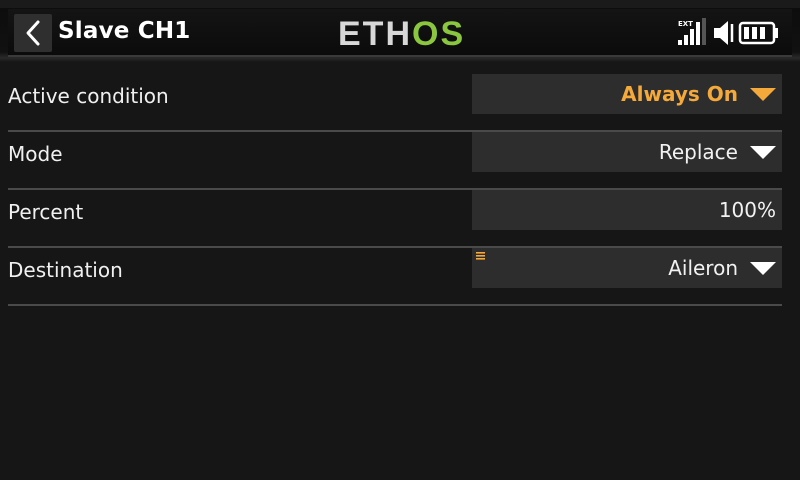 The image size is (800, 480). What do you see at coordinates (627, 152) in the screenshot?
I see `mode-dropdown: Replace` at bounding box center [627, 152].